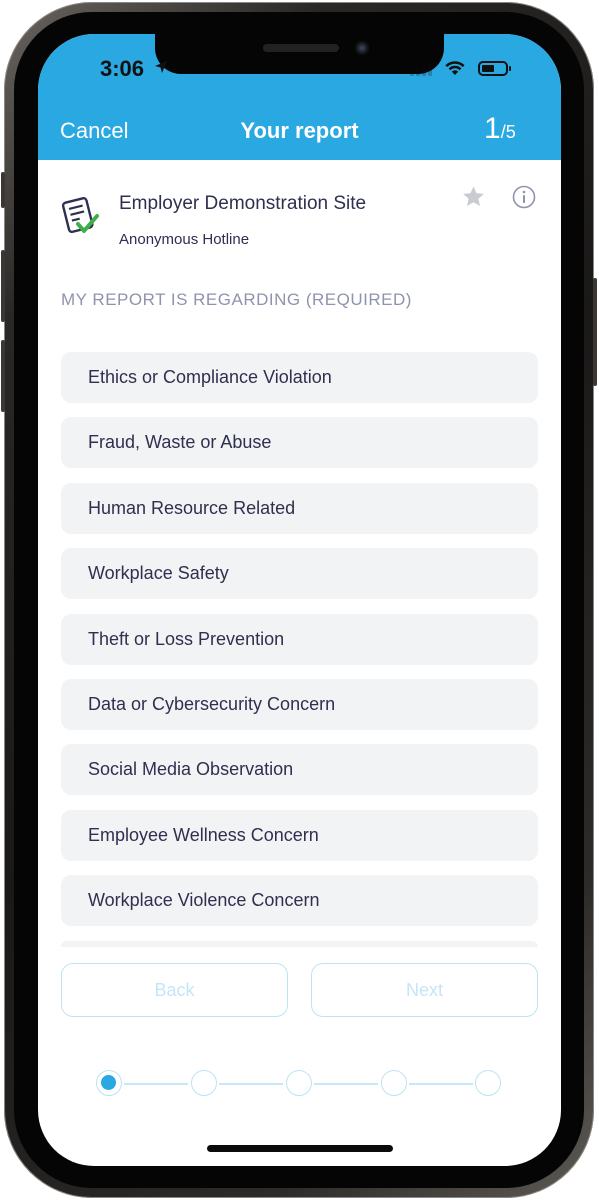  What do you see at coordinates (455, 70) in the screenshot?
I see `wifi-icon` at bounding box center [455, 70].